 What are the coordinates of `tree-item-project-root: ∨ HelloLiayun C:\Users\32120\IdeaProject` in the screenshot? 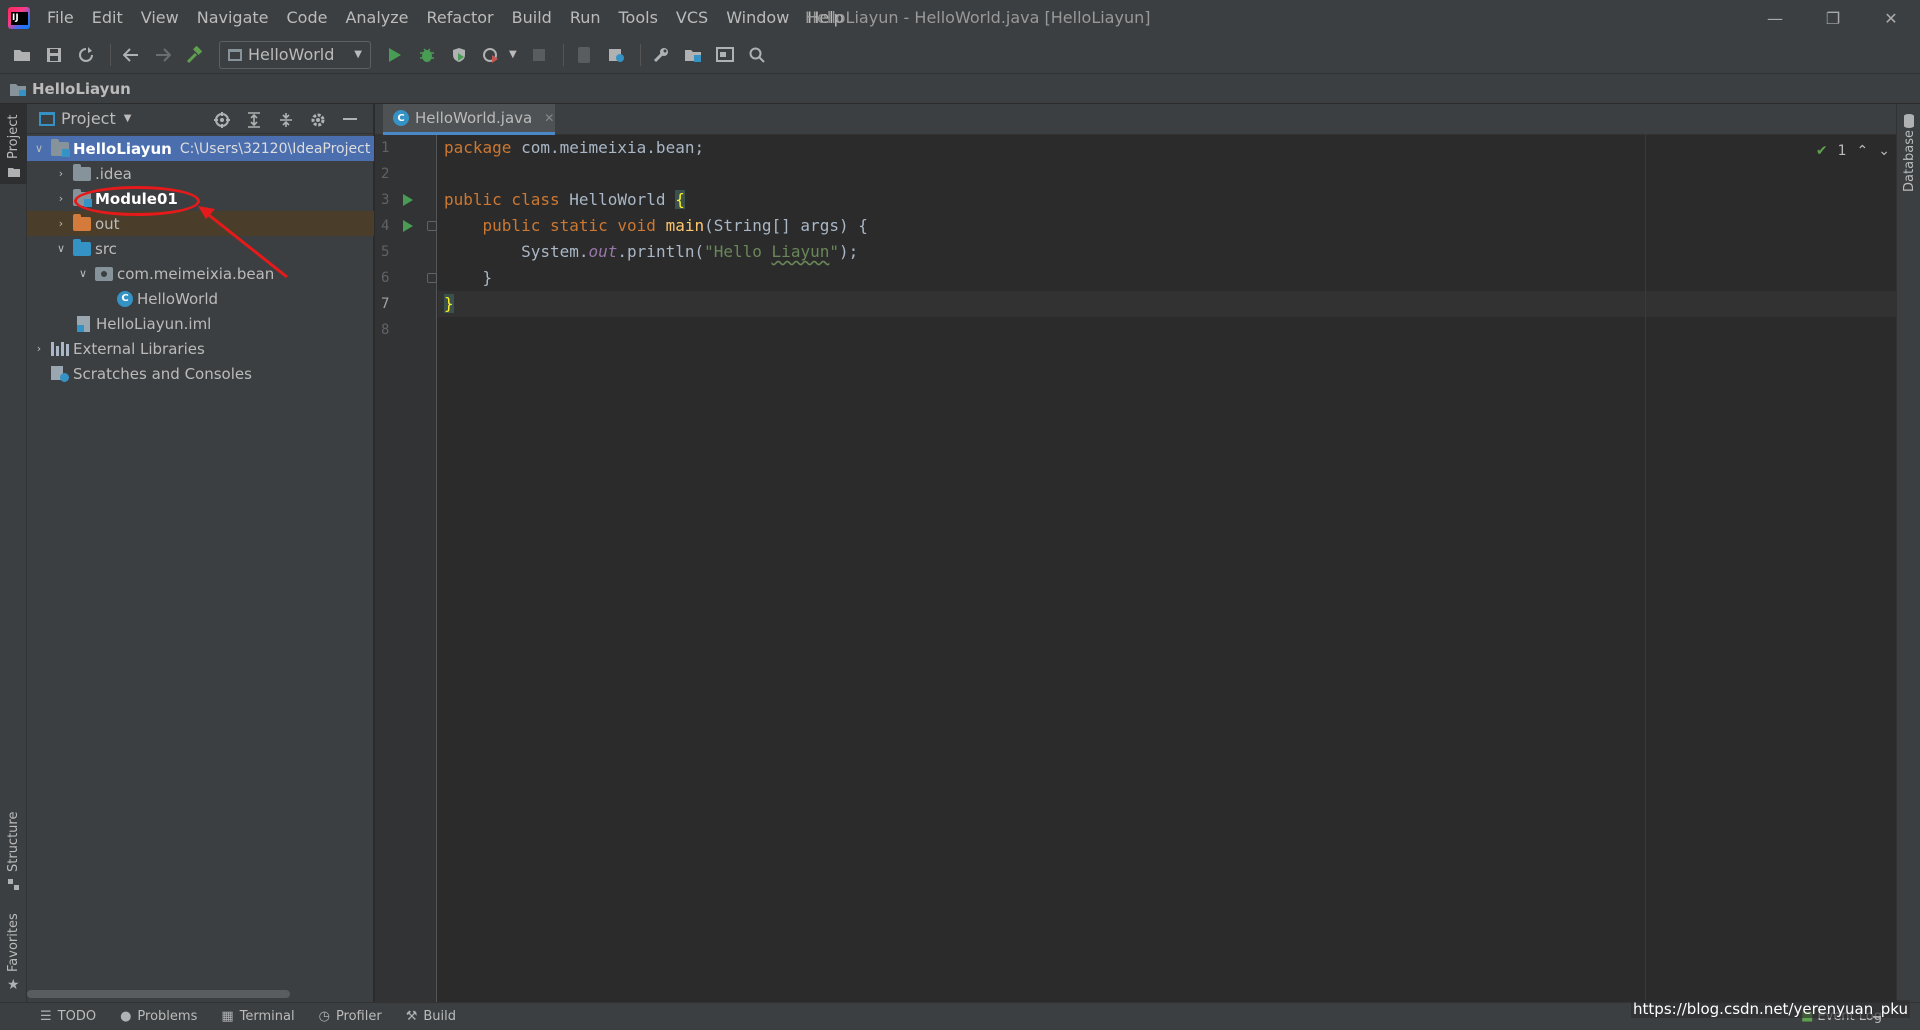 It's located at (200, 148).